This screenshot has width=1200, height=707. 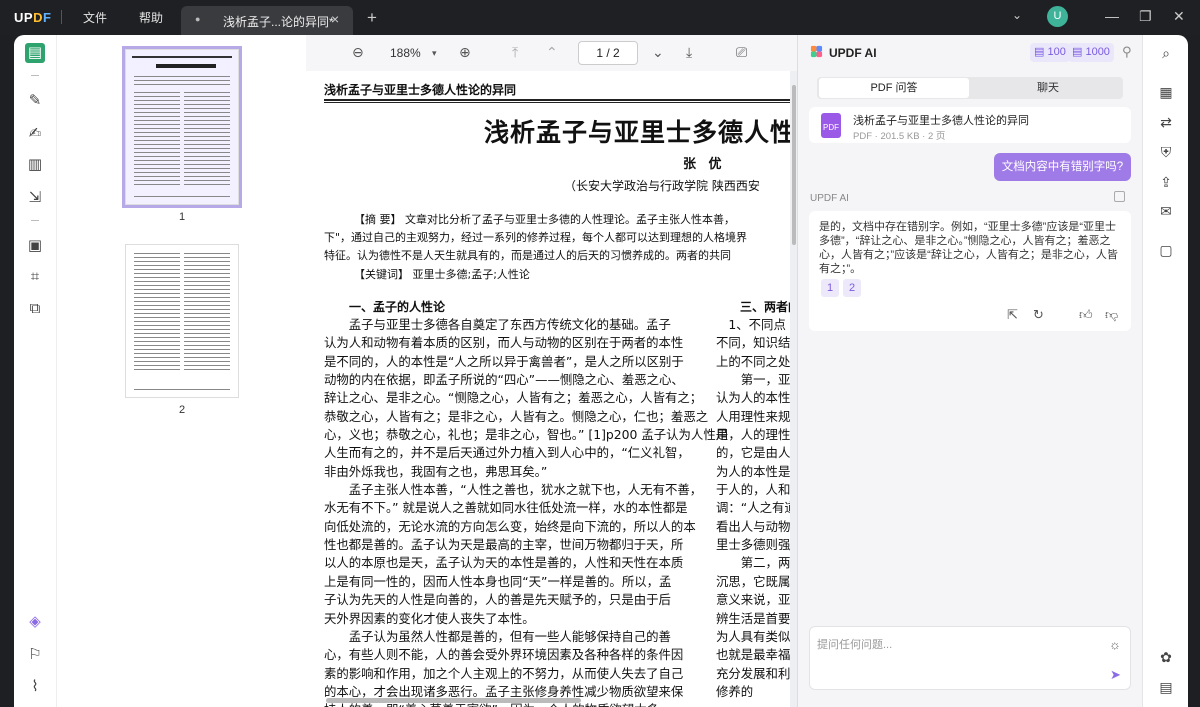 What do you see at coordinates (35, 101) in the screenshot?
I see `comment-icon: ✎` at bounding box center [35, 101].